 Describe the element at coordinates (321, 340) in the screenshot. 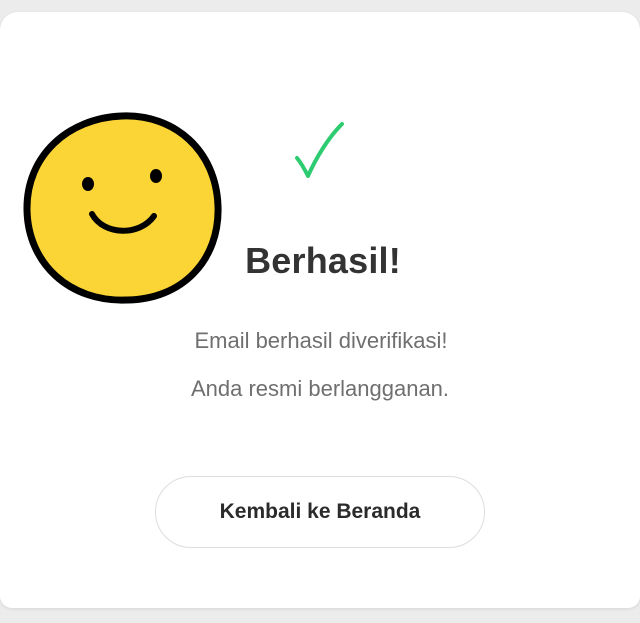

I see `success-message-line1: Email berhasil diverifikasi!` at that location.